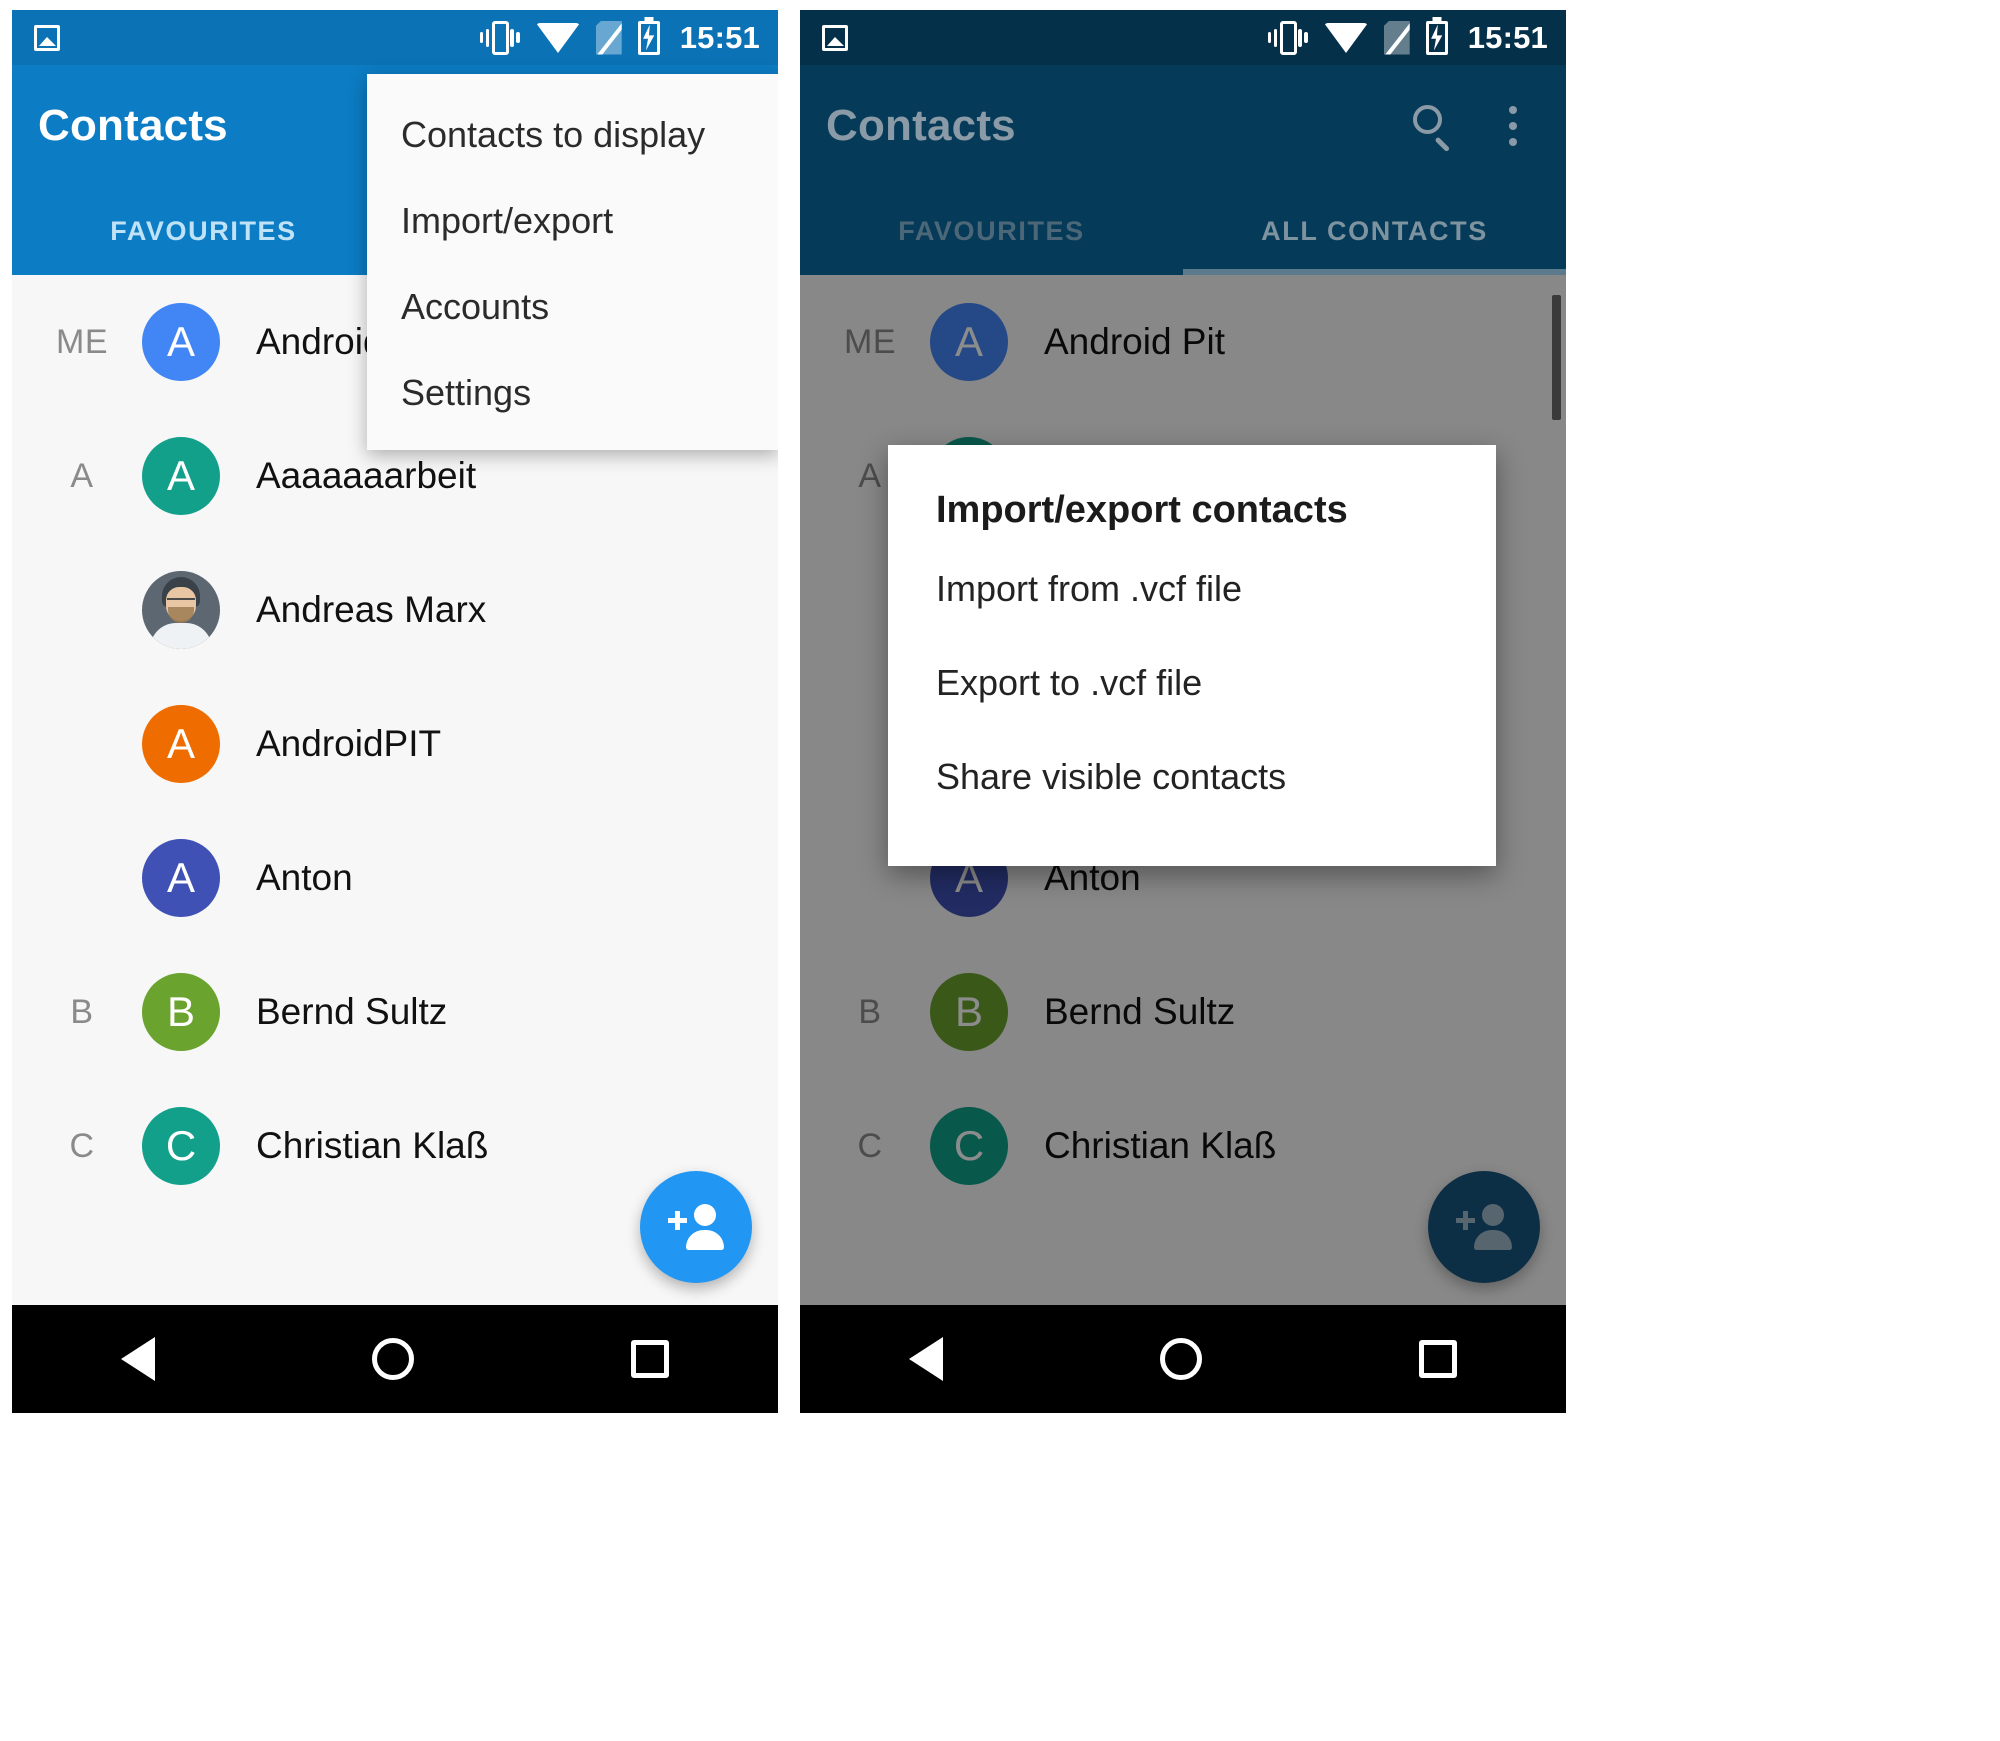 This screenshot has height=1741, width=2000. Describe the element at coordinates (1142, 510) in the screenshot. I see `dialog-title: Import/export contacts` at that location.